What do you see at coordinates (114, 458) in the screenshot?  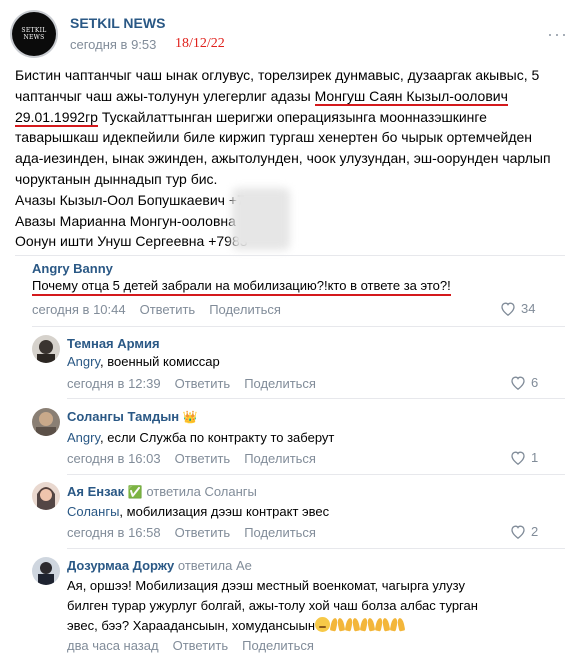 I see `comment-time: сегодня в 16:03` at bounding box center [114, 458].